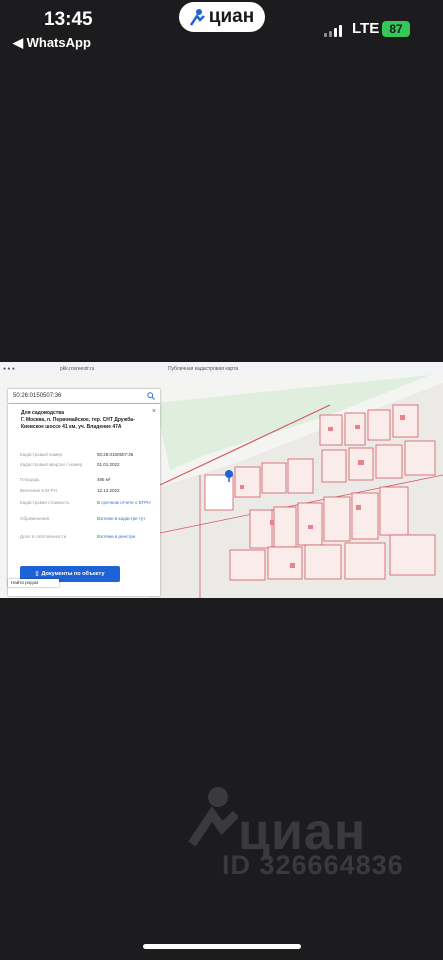 The height and width of the screenshot is (960, 443). I want to click on info-row-value: Взгляни в кадастре тут, so click(127, 518).